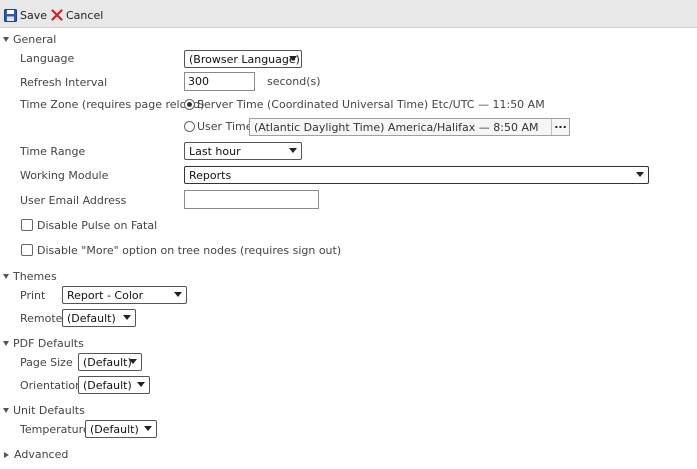 The image size is (697, 469). What do you see at coordinates (91, 318) in the screenshot?
I see `remote-theme-value: (Default)` at bounding box center [91, 318].